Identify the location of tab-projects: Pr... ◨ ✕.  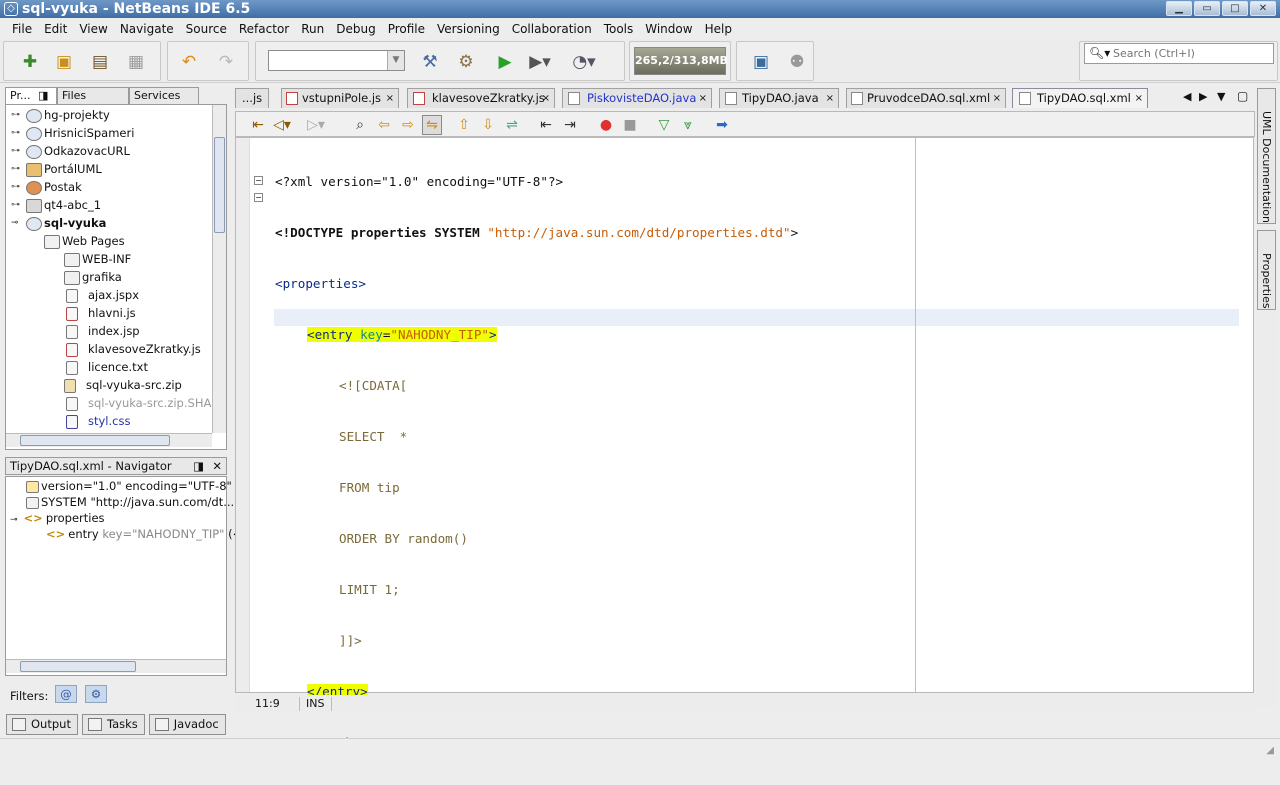
(31, 101).